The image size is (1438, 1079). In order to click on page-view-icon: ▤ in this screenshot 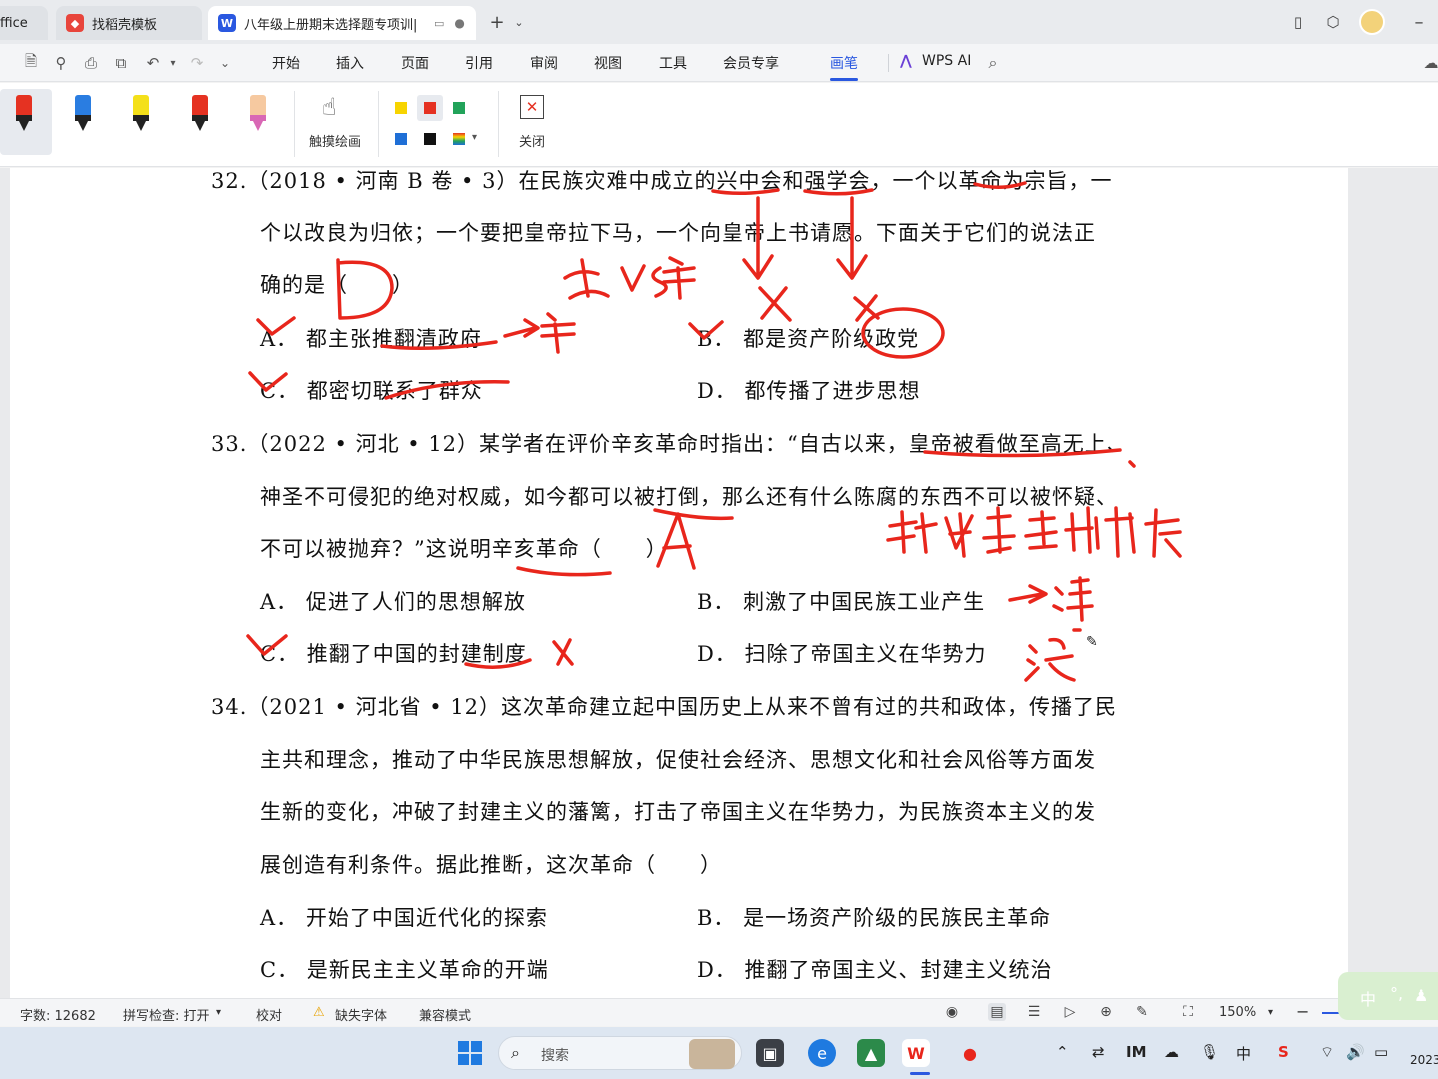, I will do `click(997, 1012)`.